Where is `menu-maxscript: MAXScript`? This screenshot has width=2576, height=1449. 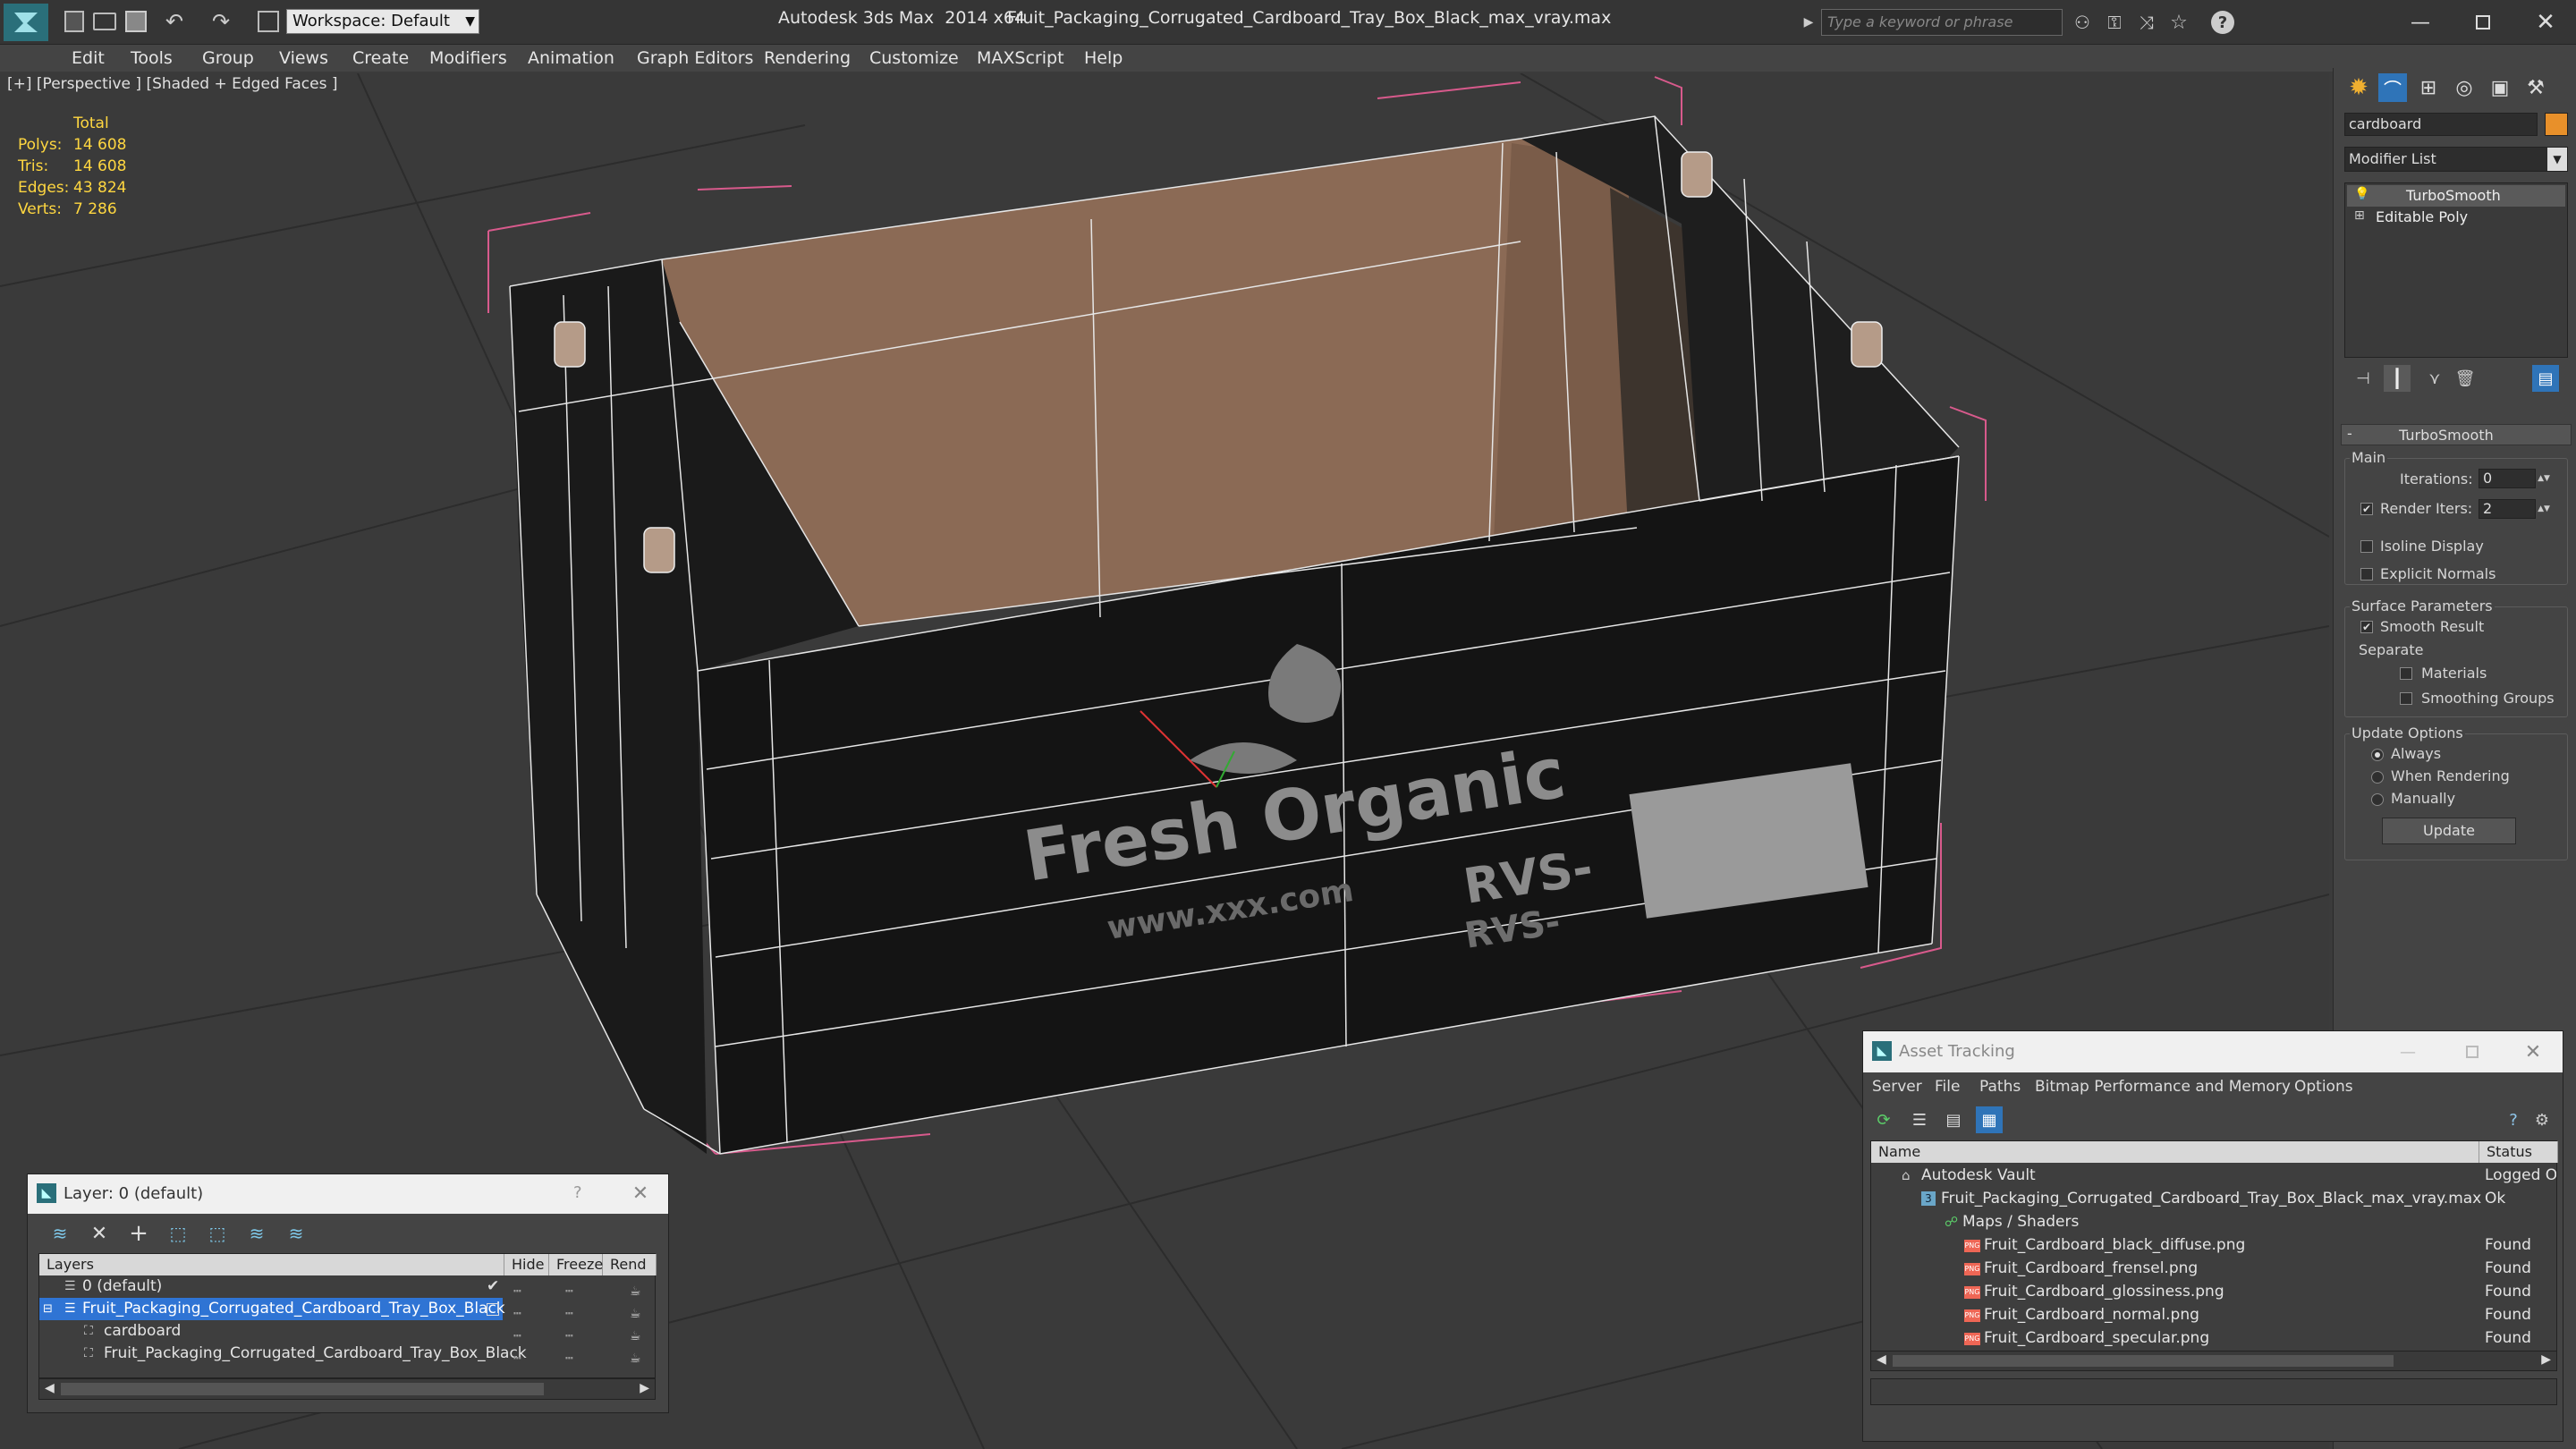
menu-maxscript: MAXScript is located at coordinates (1020, 58).